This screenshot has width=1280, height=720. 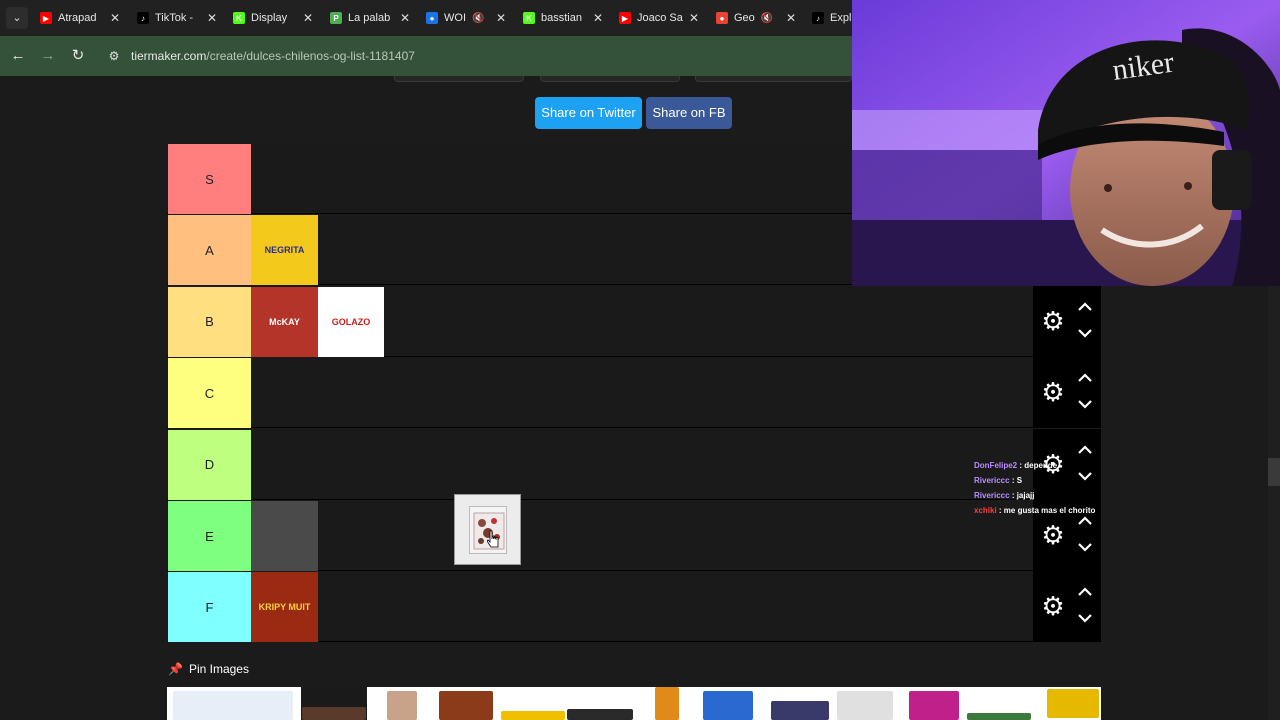 What do you see at coordinates (218, 669) in the screenshot?
I see `pin-images-label: Pin Images` at bounding box center [218, 669].